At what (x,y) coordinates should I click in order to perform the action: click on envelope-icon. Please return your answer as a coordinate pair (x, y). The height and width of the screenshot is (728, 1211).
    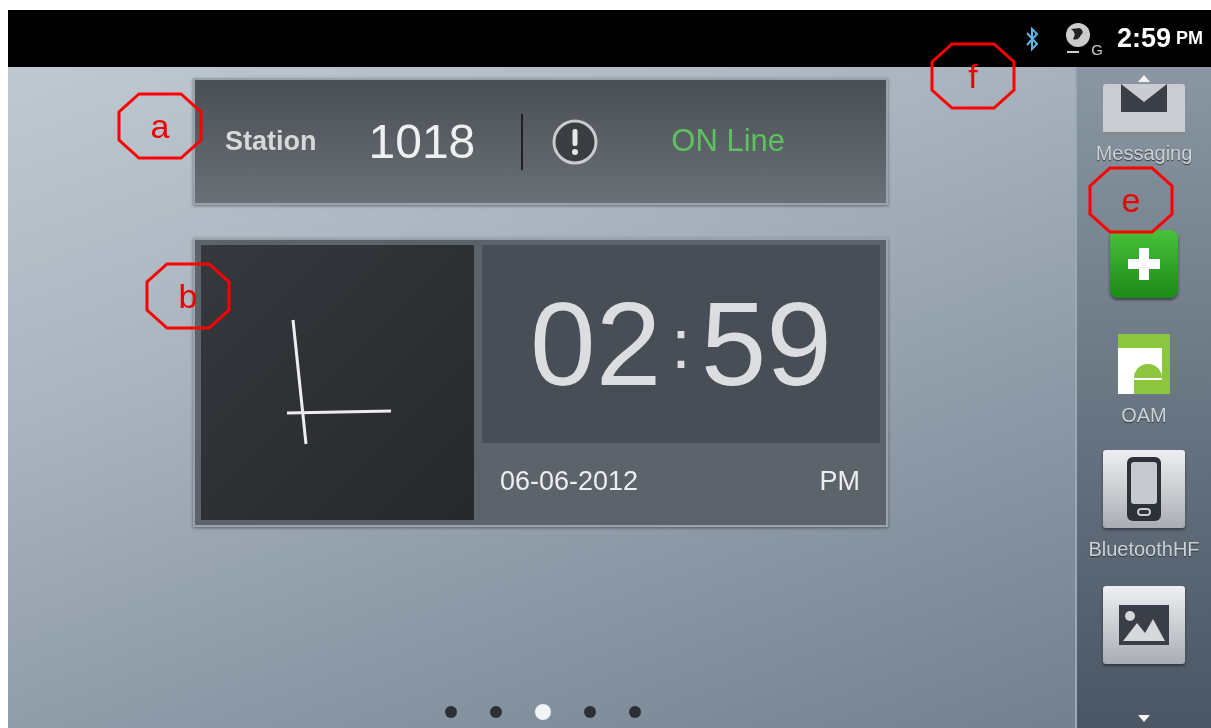
    Looking at the image, I should click on (1144, 110).